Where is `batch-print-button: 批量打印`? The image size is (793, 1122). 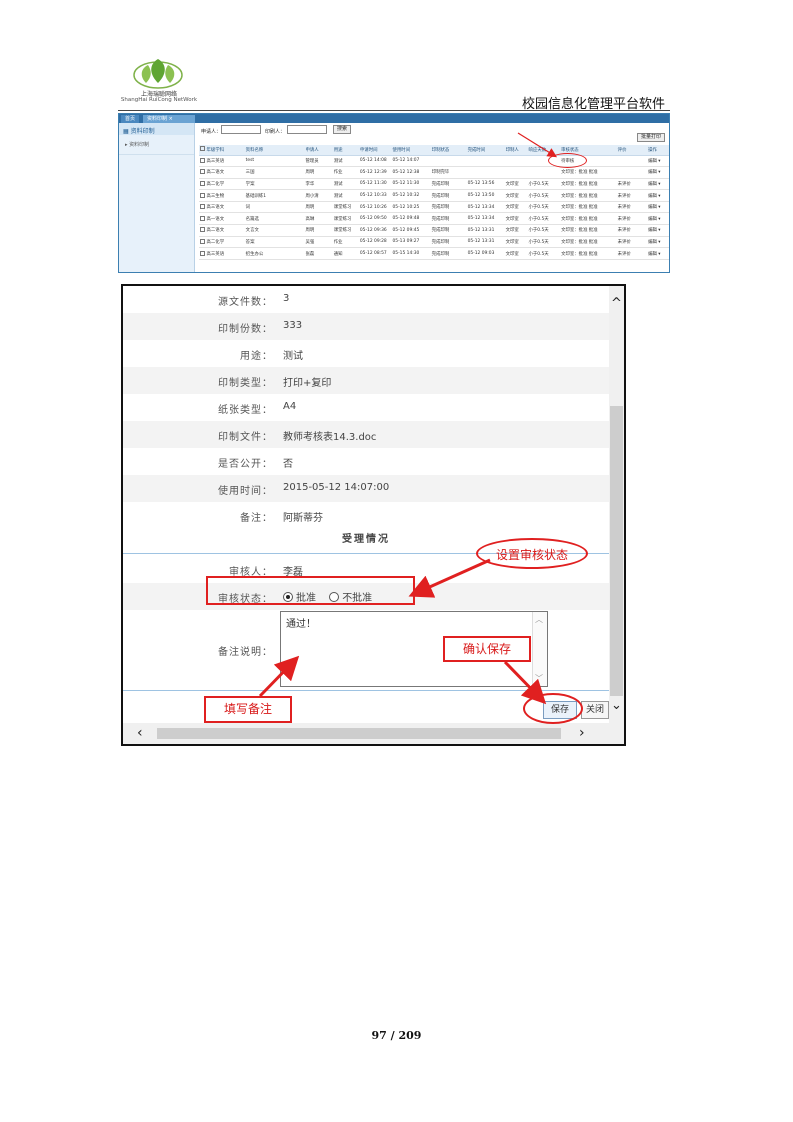 batch-print-button: 批量打印 is located at coordinates (650, 137).